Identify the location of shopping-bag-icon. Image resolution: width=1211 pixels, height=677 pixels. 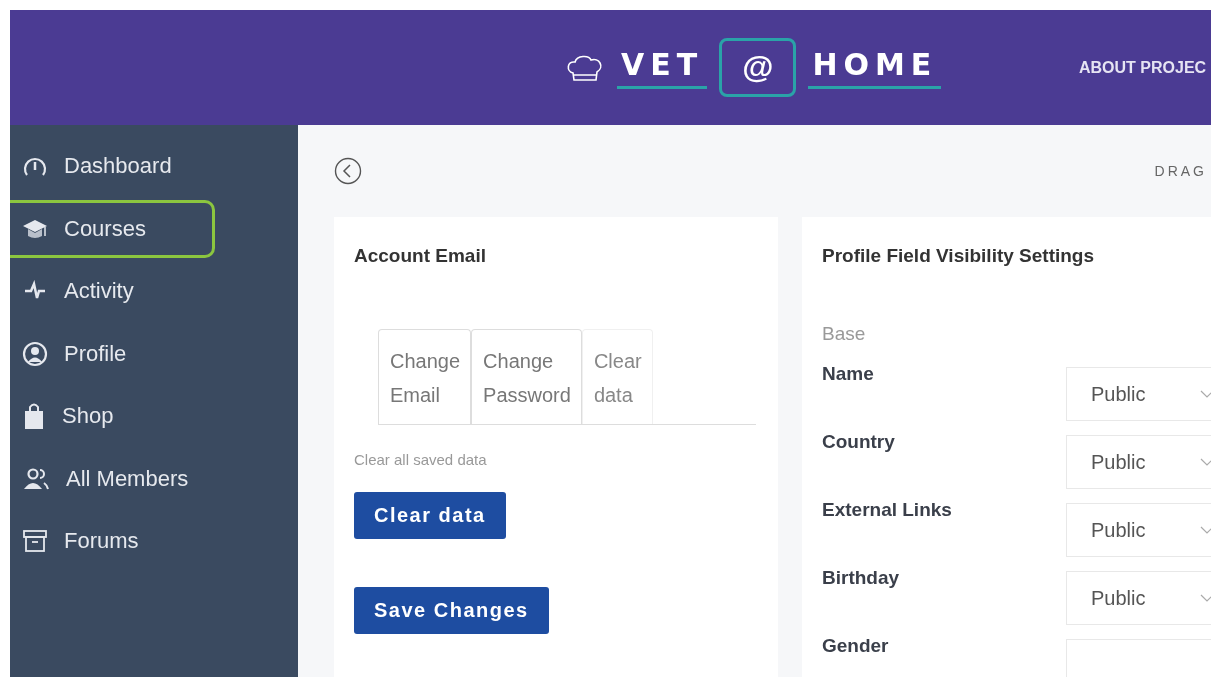
(34, 416).